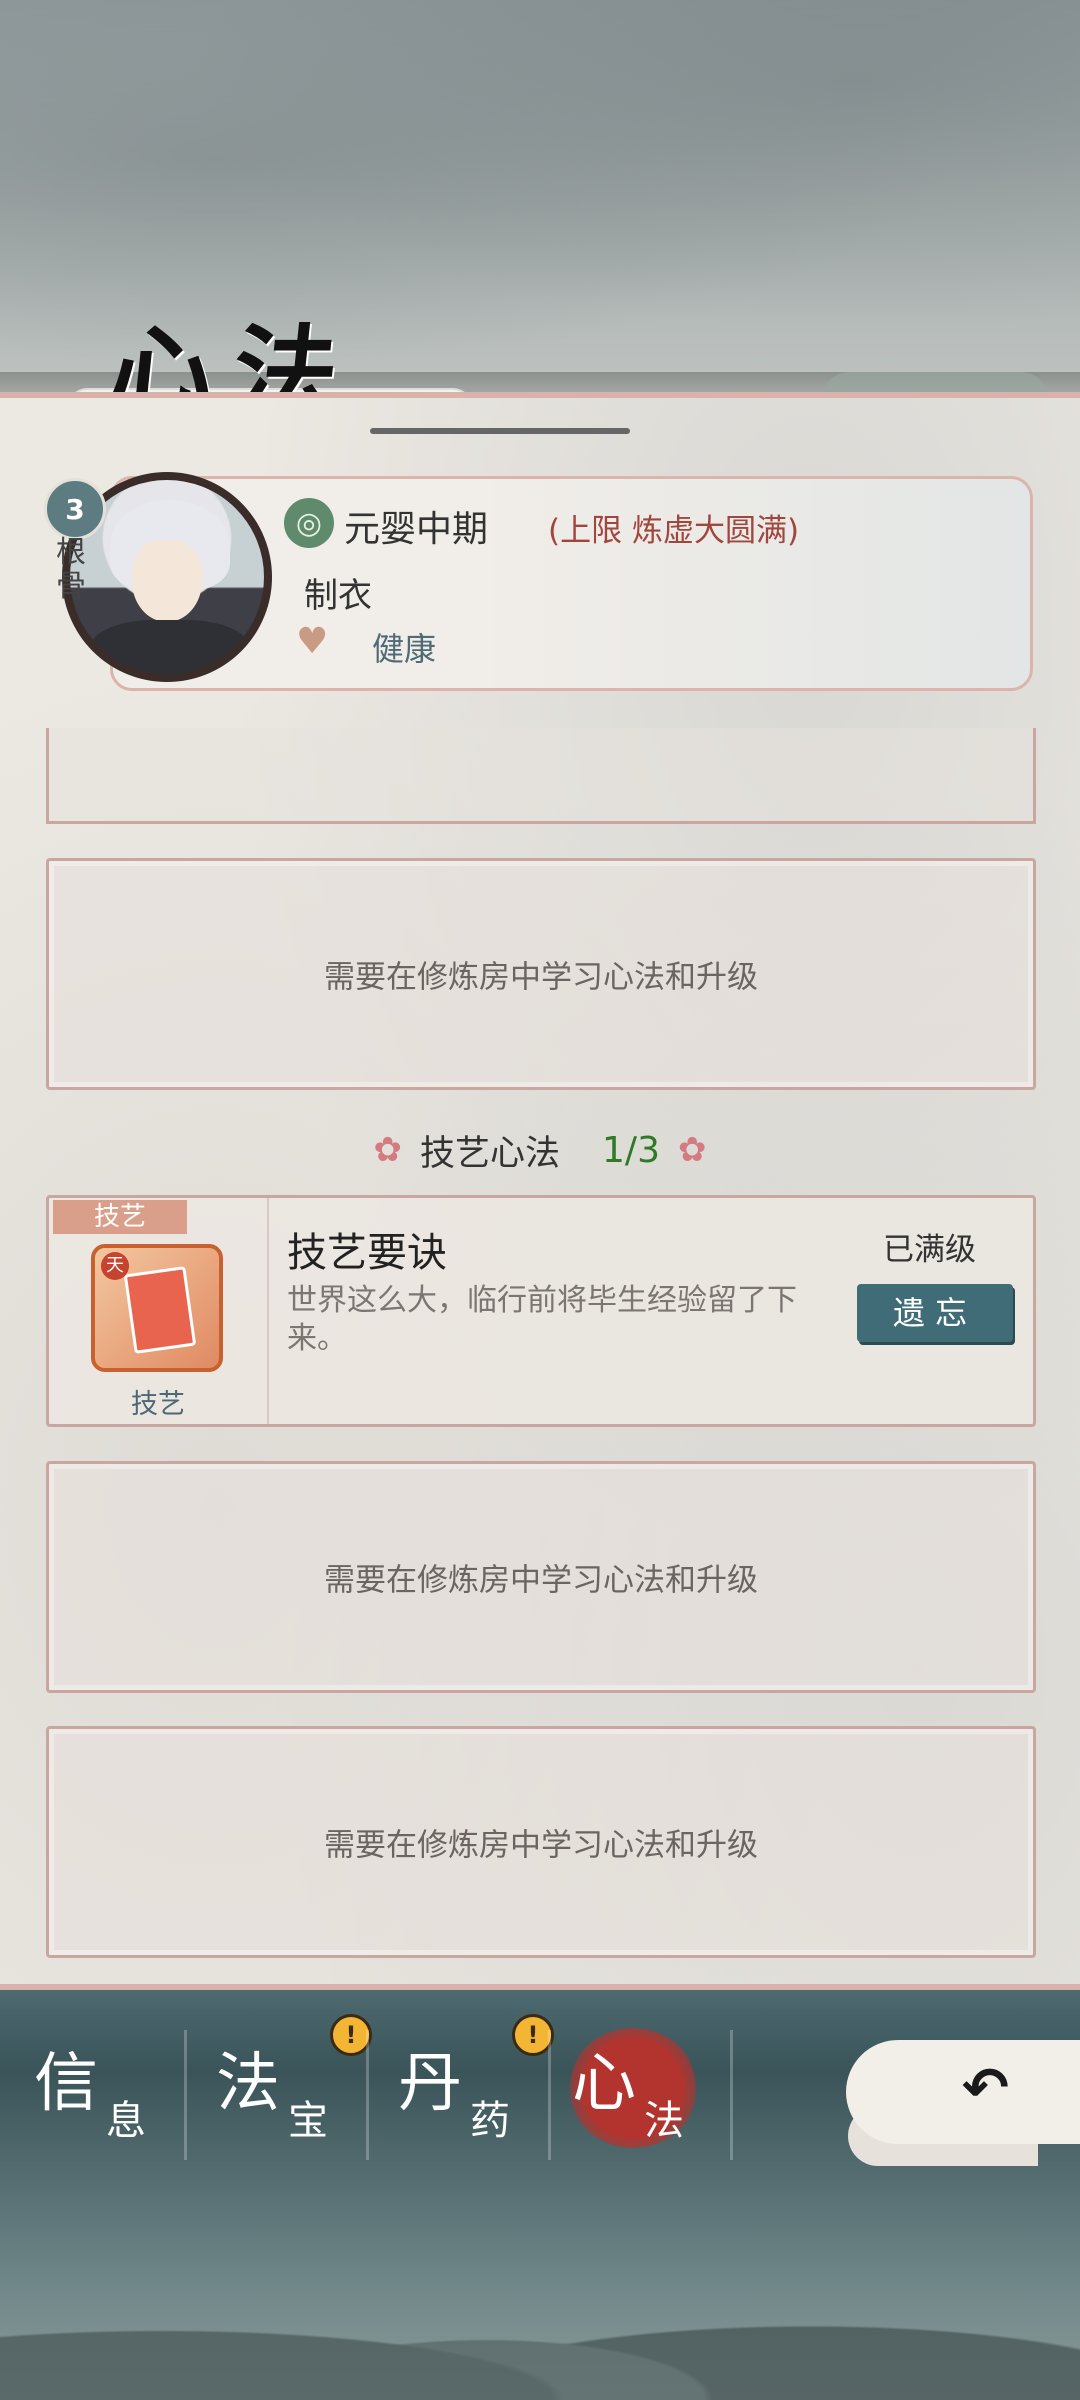 This screenshot has width=1080, height=2400. I want to click on skill-slot-partial, so click(541, 776).